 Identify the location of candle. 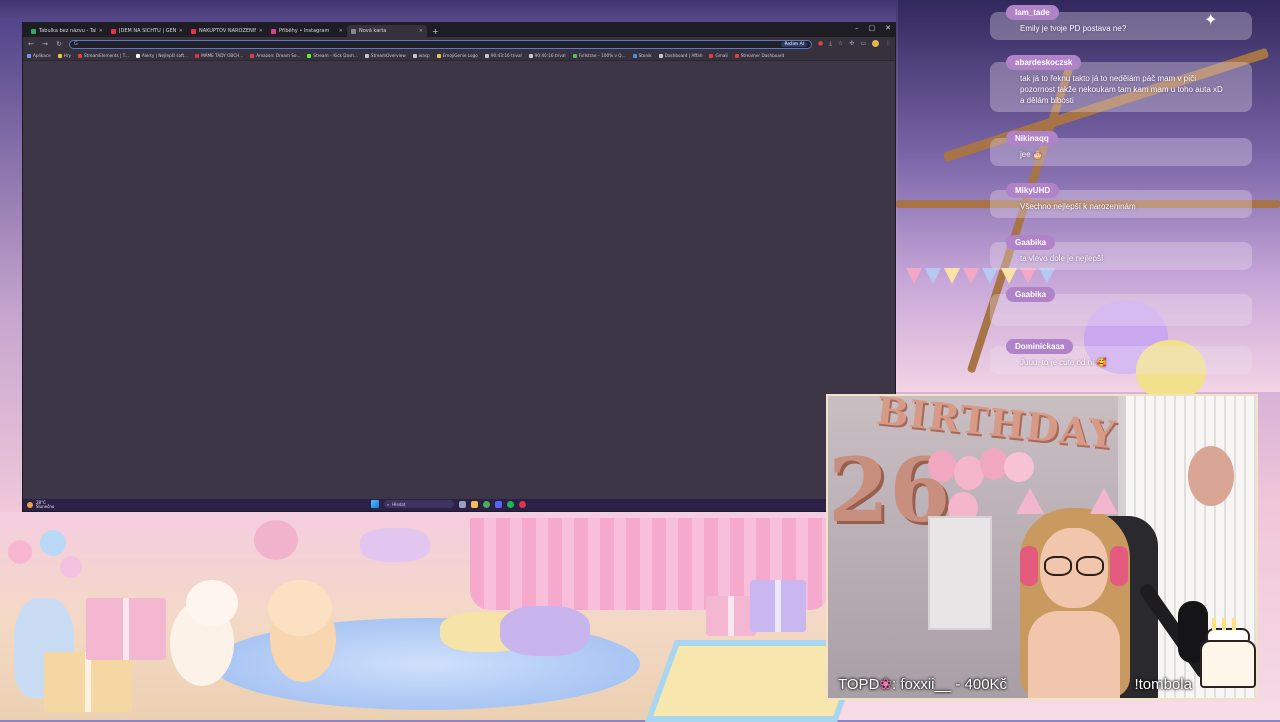
(1234, 624).